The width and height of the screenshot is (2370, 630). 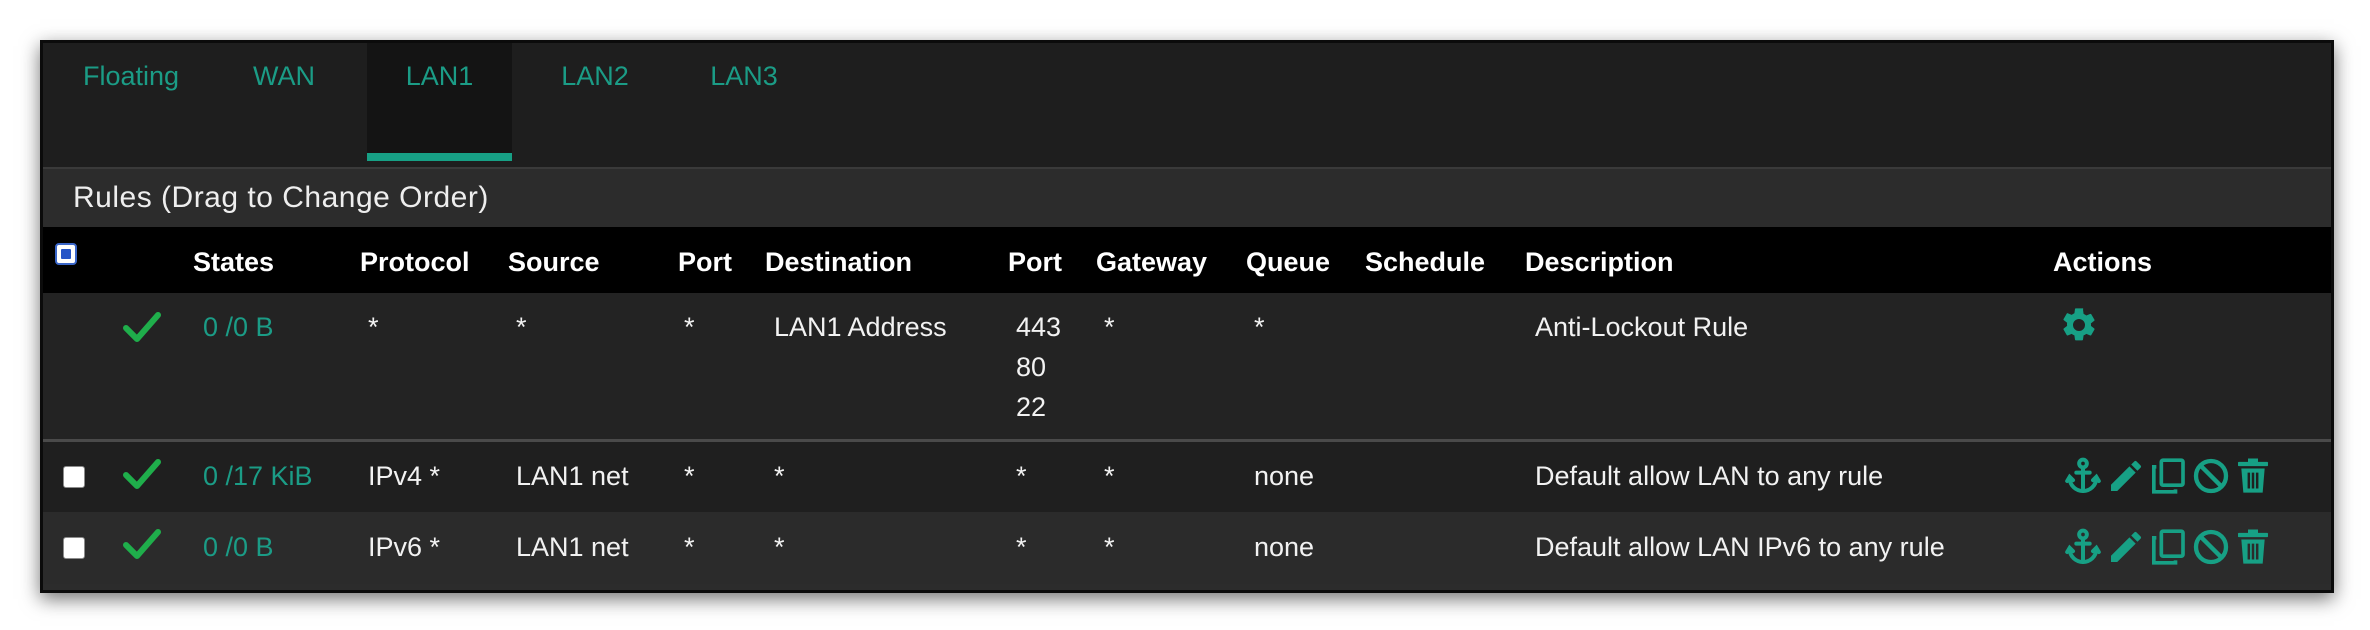 What do you see at coordinates (2079, 325) in the screenshot?
I see `gear-icon` at bounding box center [2079, 325].